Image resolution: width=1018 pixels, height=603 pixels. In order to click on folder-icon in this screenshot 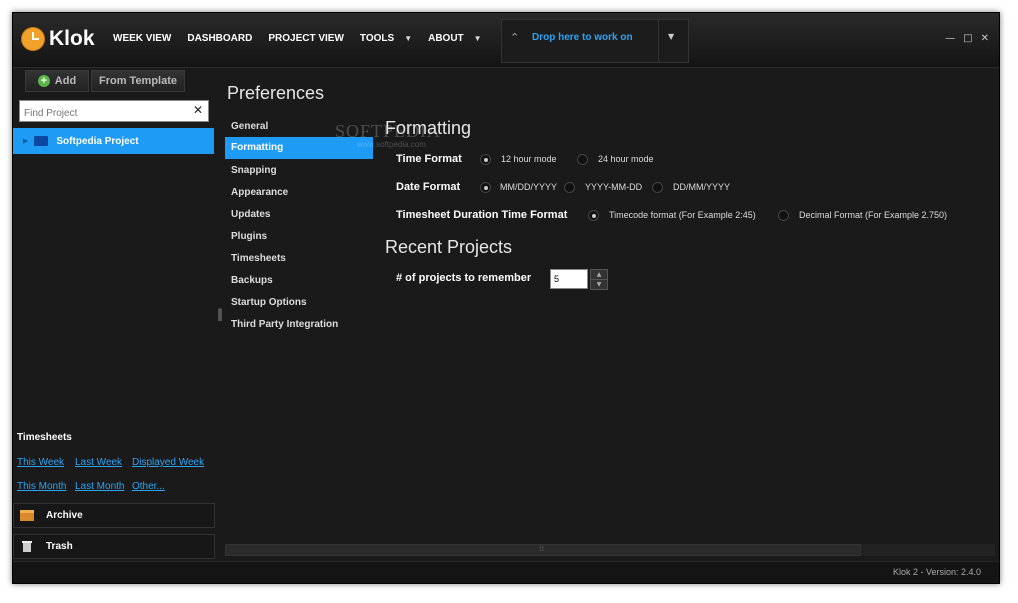, I will do `click(41, 141)`.